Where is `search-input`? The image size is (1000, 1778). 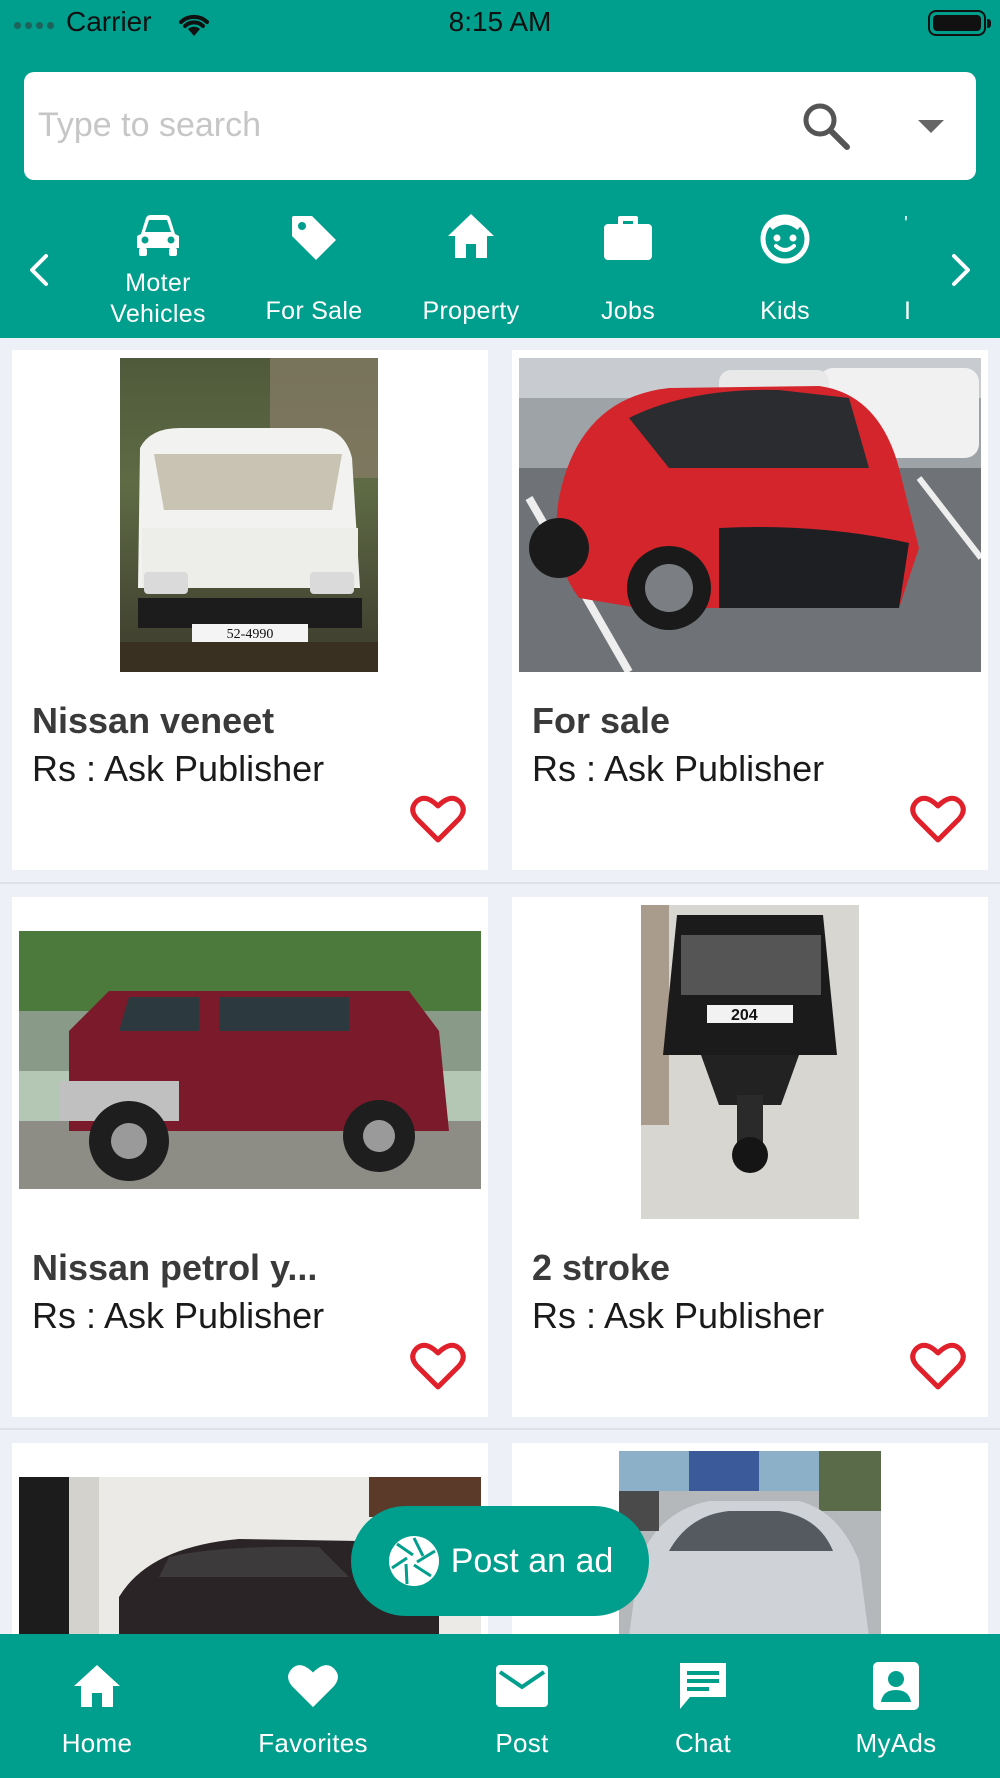 search-input is located at coordinates (388, 125).